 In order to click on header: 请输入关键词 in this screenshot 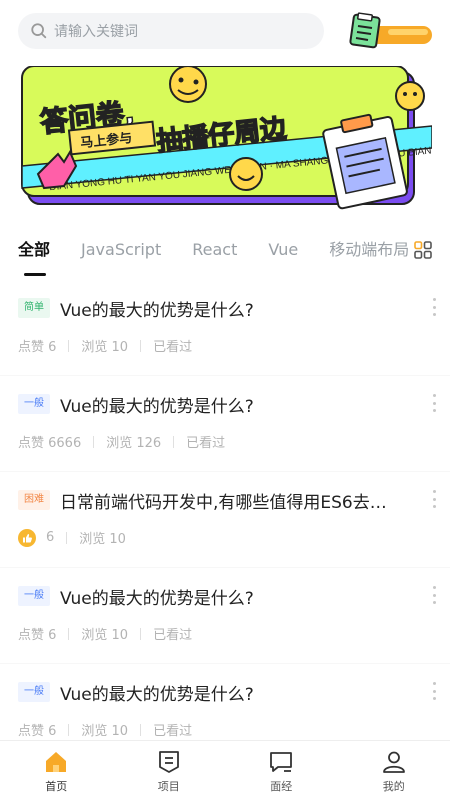, I will do `click(225, 30)`.